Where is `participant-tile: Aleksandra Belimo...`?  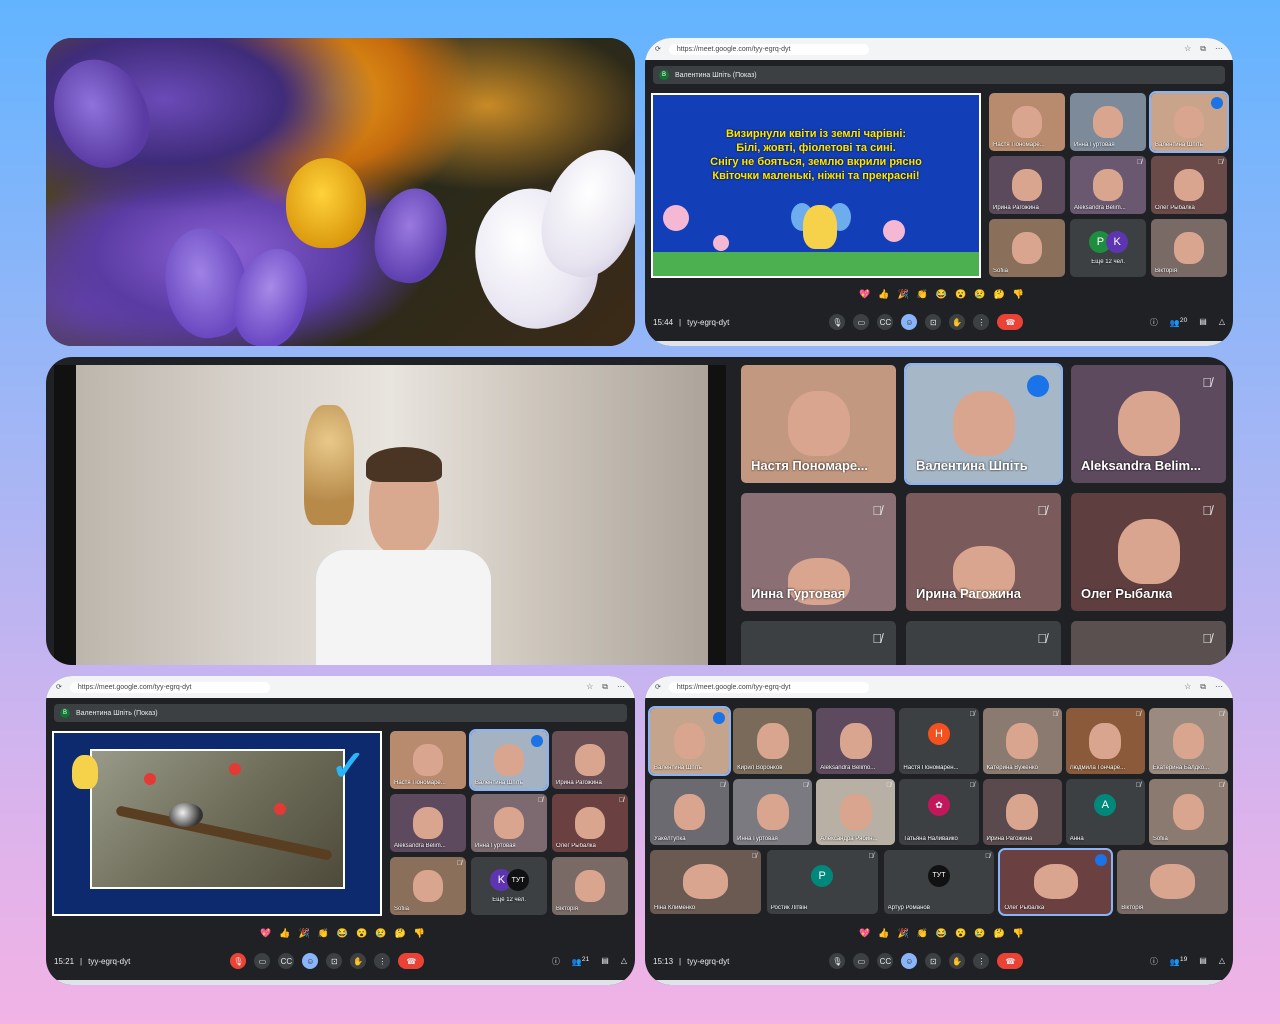
participant-tile: Aleksandra Belimo... is located at coordinates (856, 741).